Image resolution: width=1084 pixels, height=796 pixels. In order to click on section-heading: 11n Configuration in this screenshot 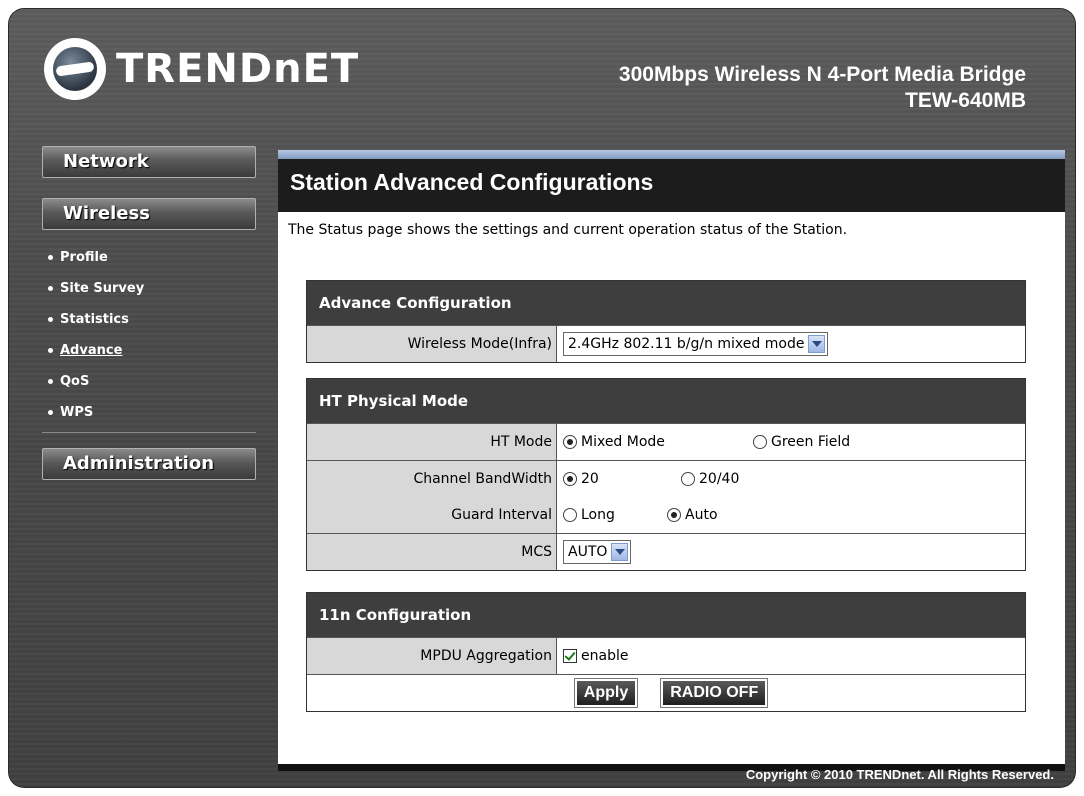, I will do `click(666, 615)`.